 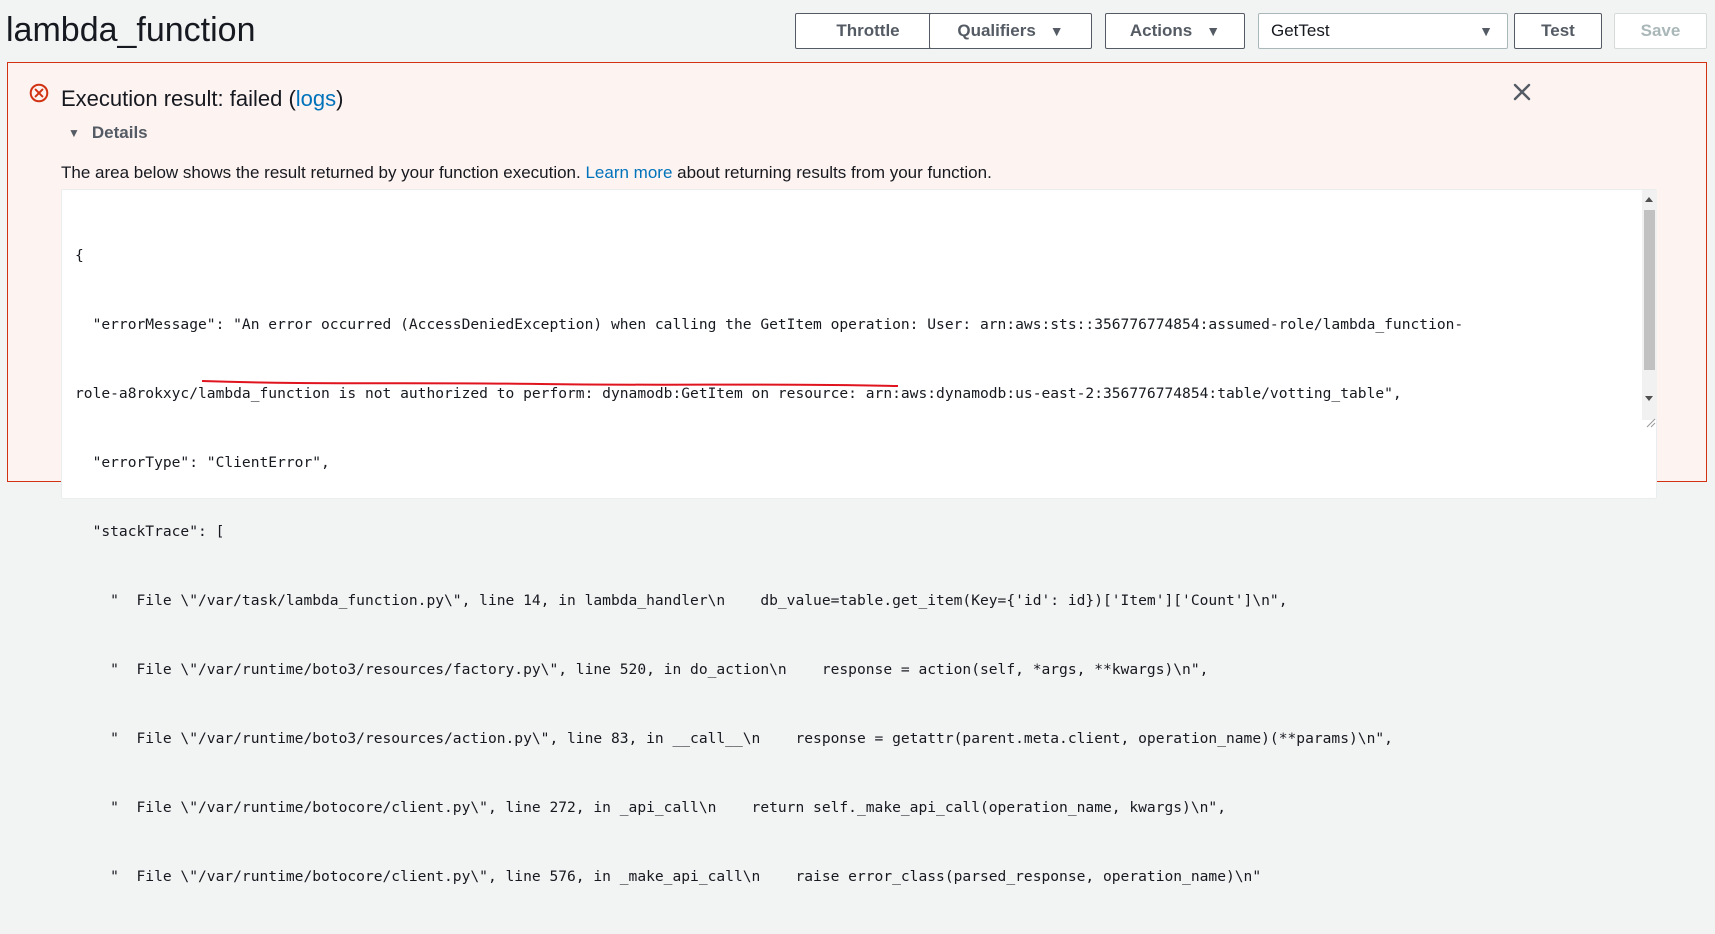 What do you see at coordinates (1161, 30) in the screenshot?
I see `actions-label: Actions` at bounding box center [1161, 30].